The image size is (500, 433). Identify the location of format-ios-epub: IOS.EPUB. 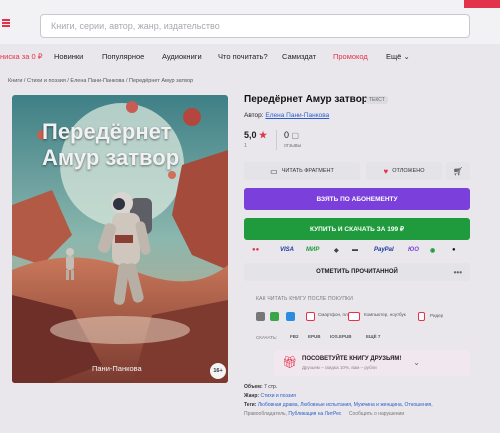
(341, 336).